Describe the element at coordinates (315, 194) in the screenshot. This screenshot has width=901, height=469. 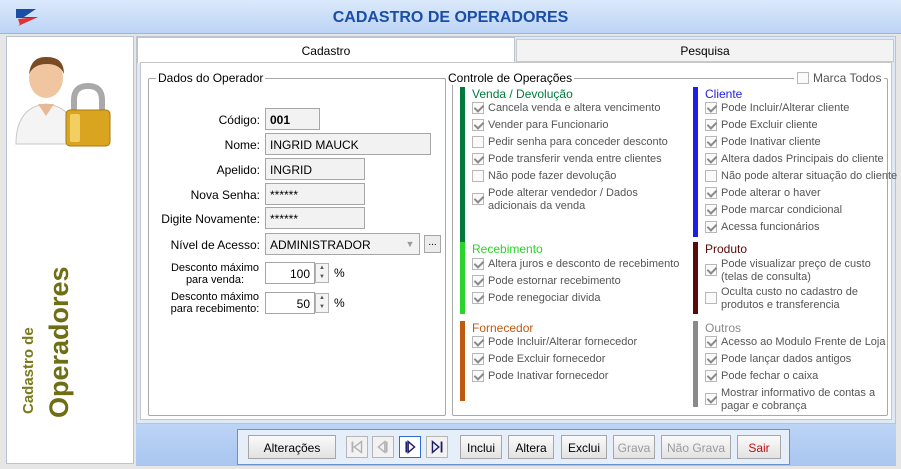
I see `nova-senha-field: ******` at that location.